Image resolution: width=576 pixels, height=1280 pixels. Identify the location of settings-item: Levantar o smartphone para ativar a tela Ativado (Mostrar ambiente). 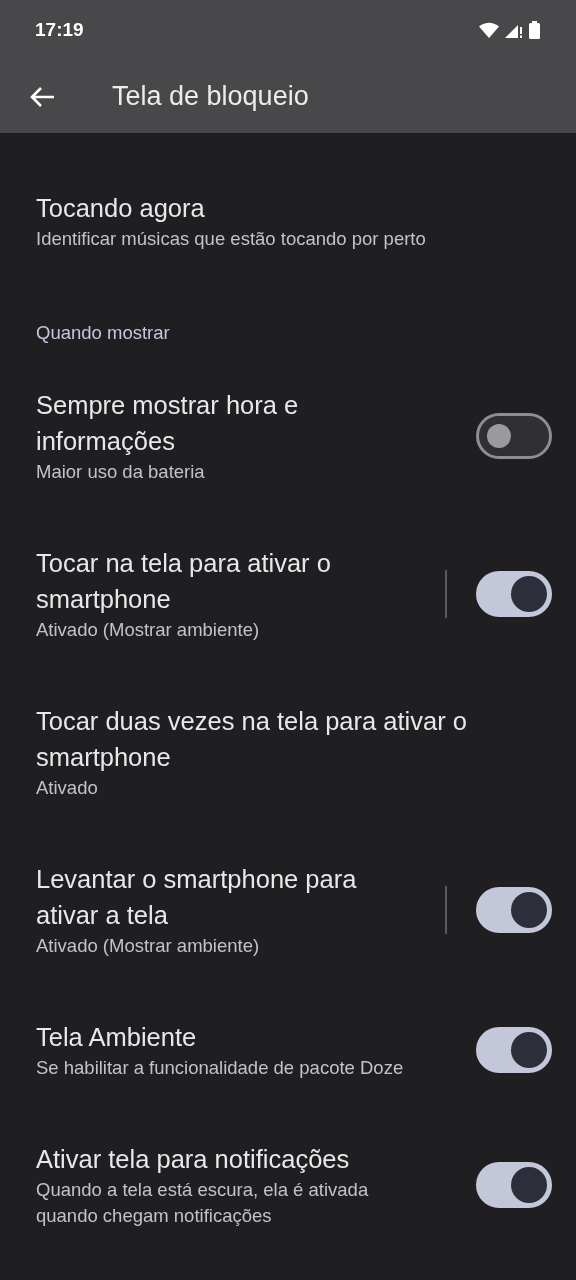
(288, 910).